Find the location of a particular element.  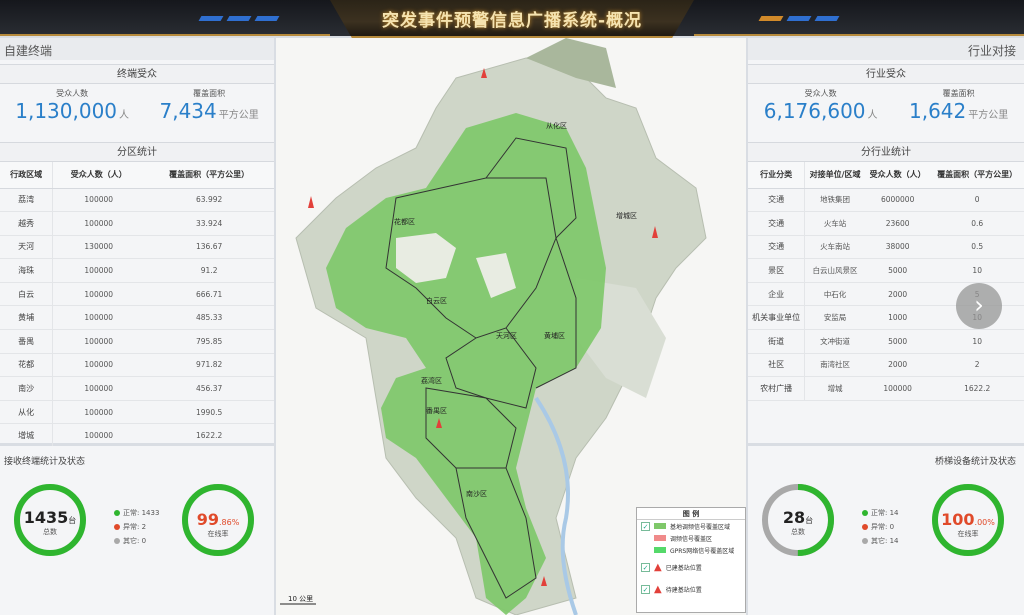

table-row: 从化 100000 1990.5 is located at coordinates (137, 412).